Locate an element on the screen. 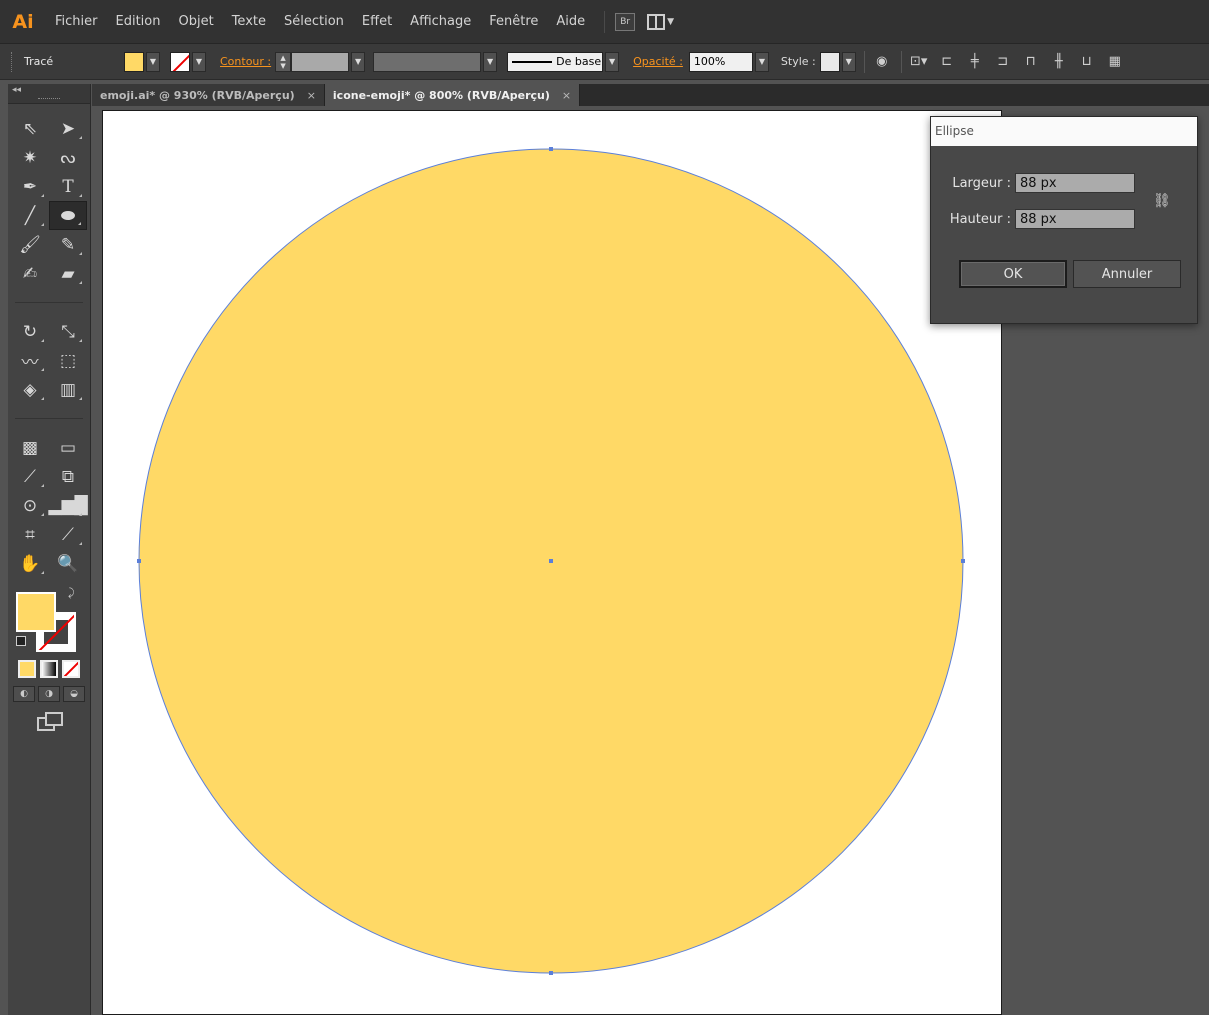 This screenshot has height=1015, width=1209. selection-tool-icon: ⇖ is located at coordinates (30, 128).